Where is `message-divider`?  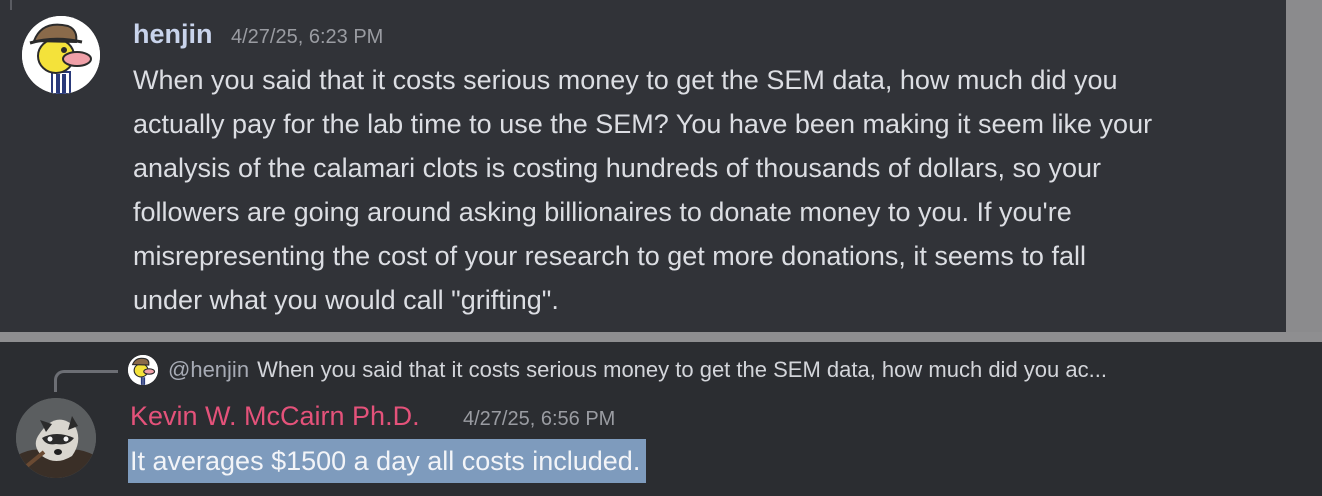
message-divider is located at coordinates (661, 337).